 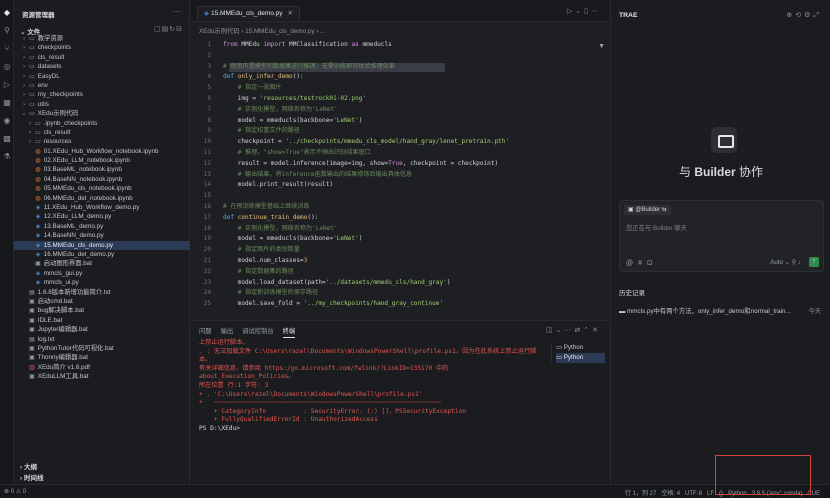 I want to click on tree-file: ◍ 05.MMEdu_cls_notebook.ipynb, so click(x=102, y=188).